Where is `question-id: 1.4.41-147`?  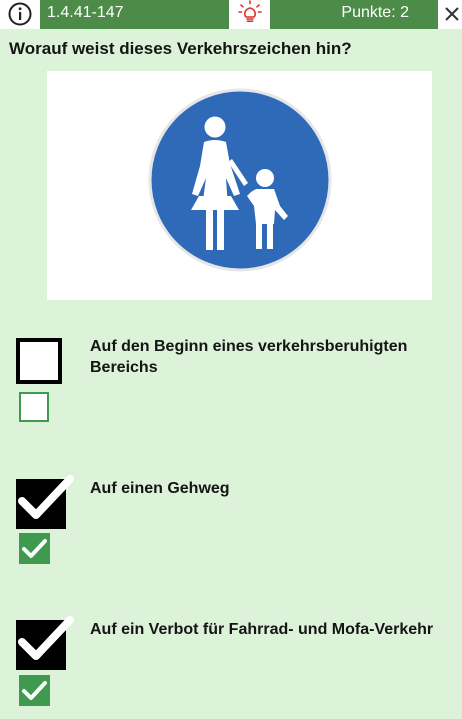
question-id: 1.4.41-147 is located at coordinates (85, 12).